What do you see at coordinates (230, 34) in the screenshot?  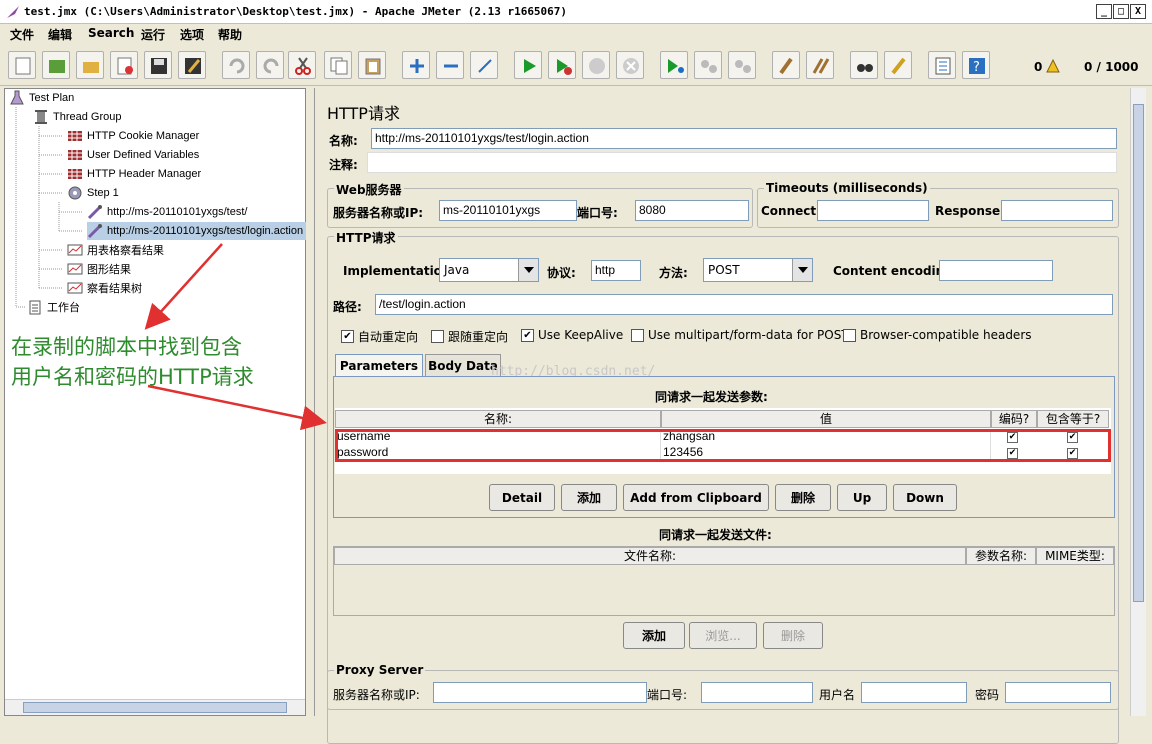 I see `menu-help: 帮助` at bounding box center [230, 34].